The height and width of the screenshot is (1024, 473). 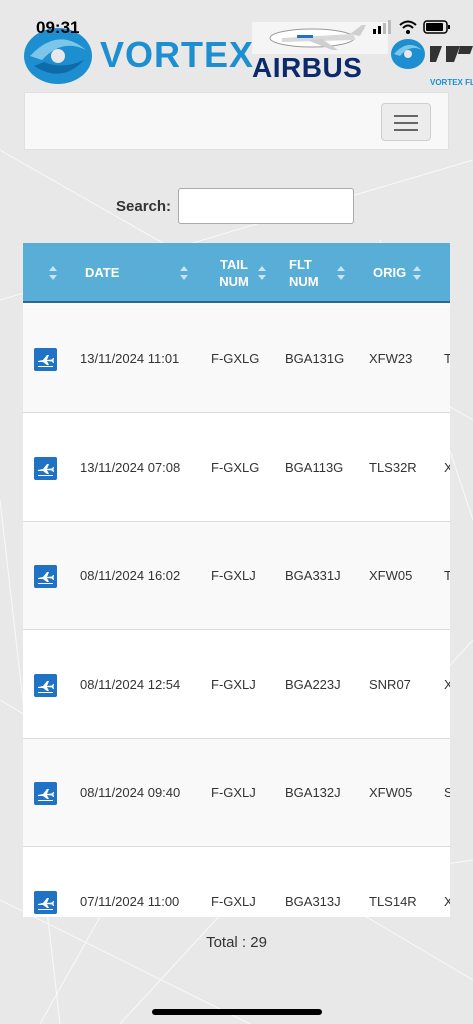 I want to click on column-header-orig: ORIG, so click(x=399, y=273).